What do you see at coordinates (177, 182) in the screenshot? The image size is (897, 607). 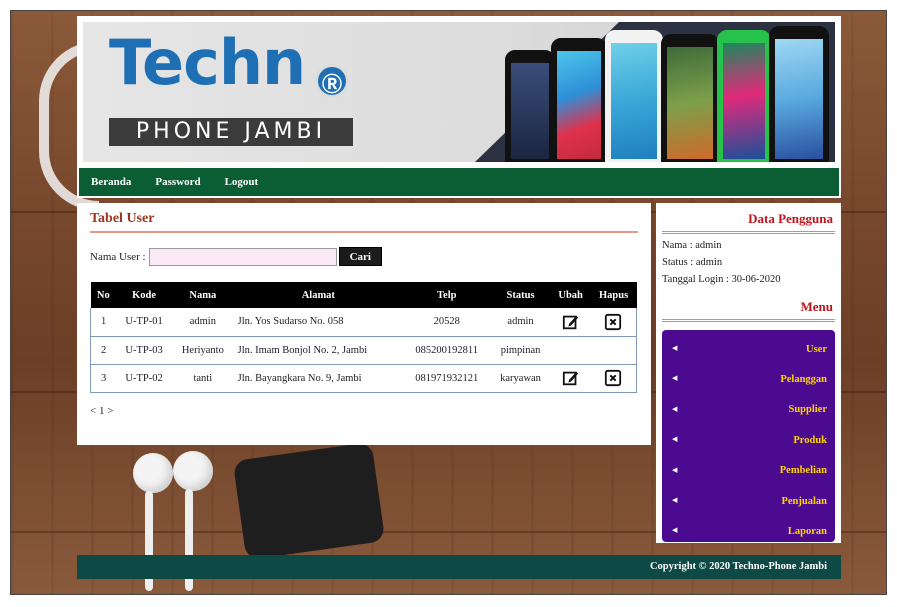 I see `nav-link-password: Password` at bounding box center [177, 182].